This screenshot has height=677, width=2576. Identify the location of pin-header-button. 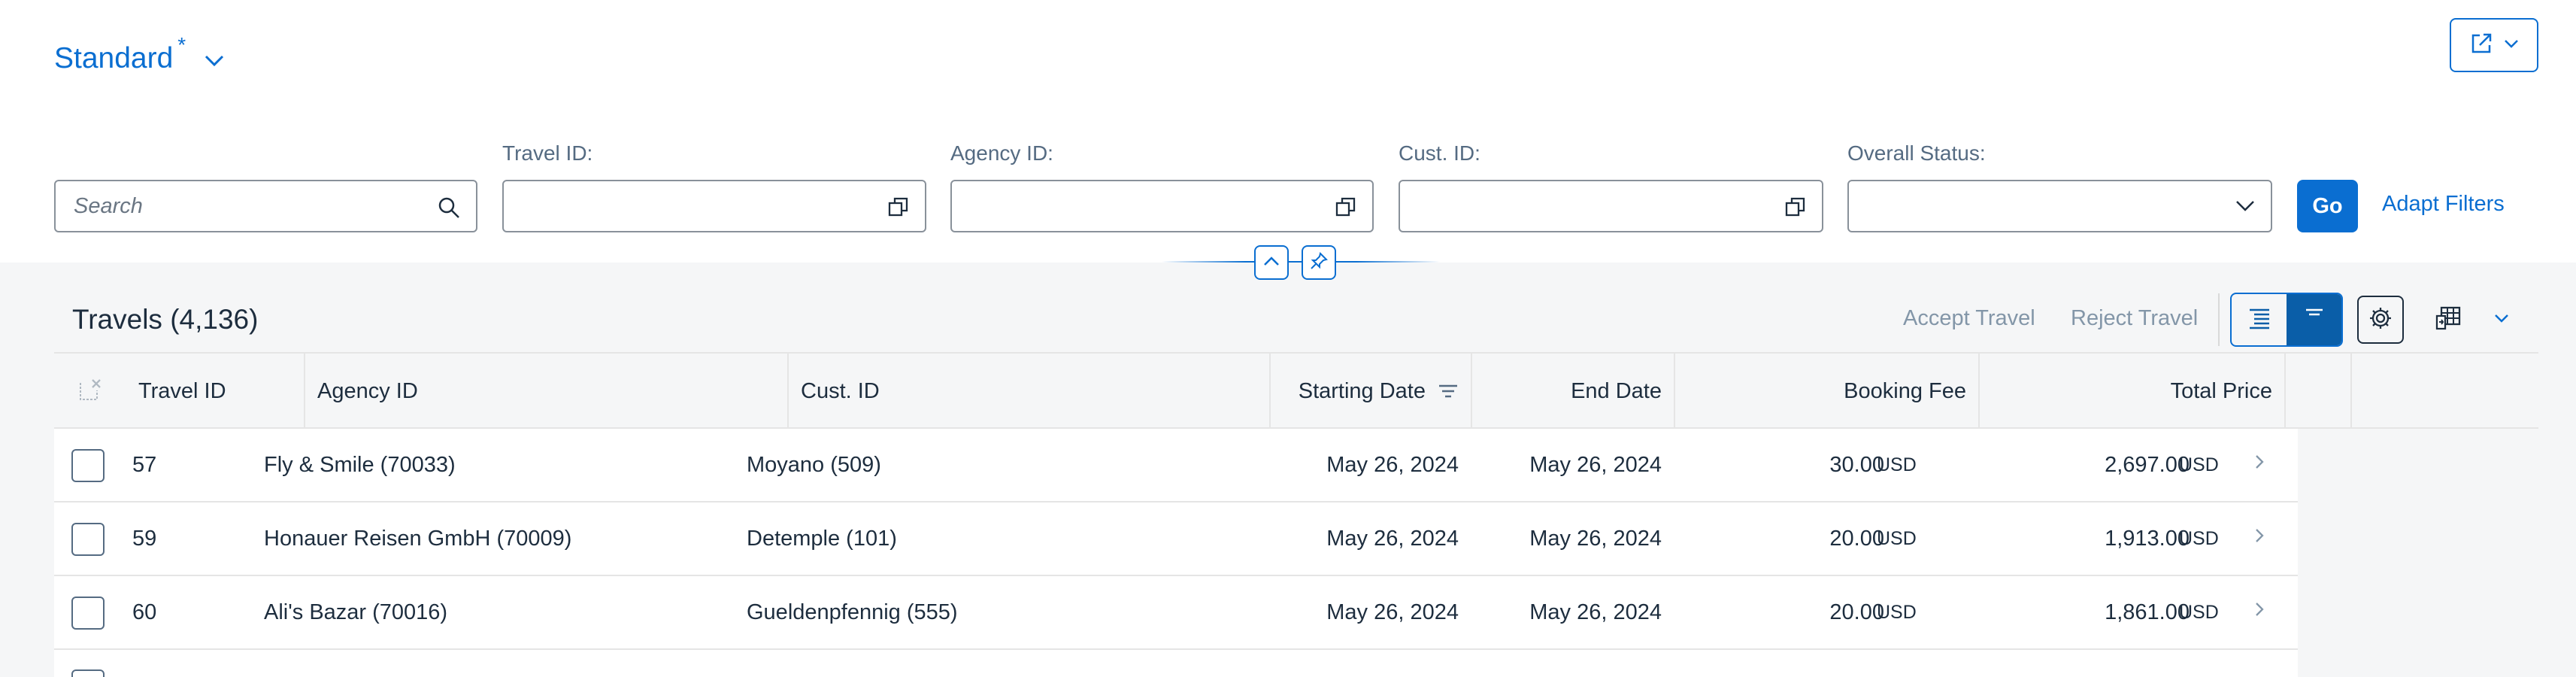
(1319, 262).